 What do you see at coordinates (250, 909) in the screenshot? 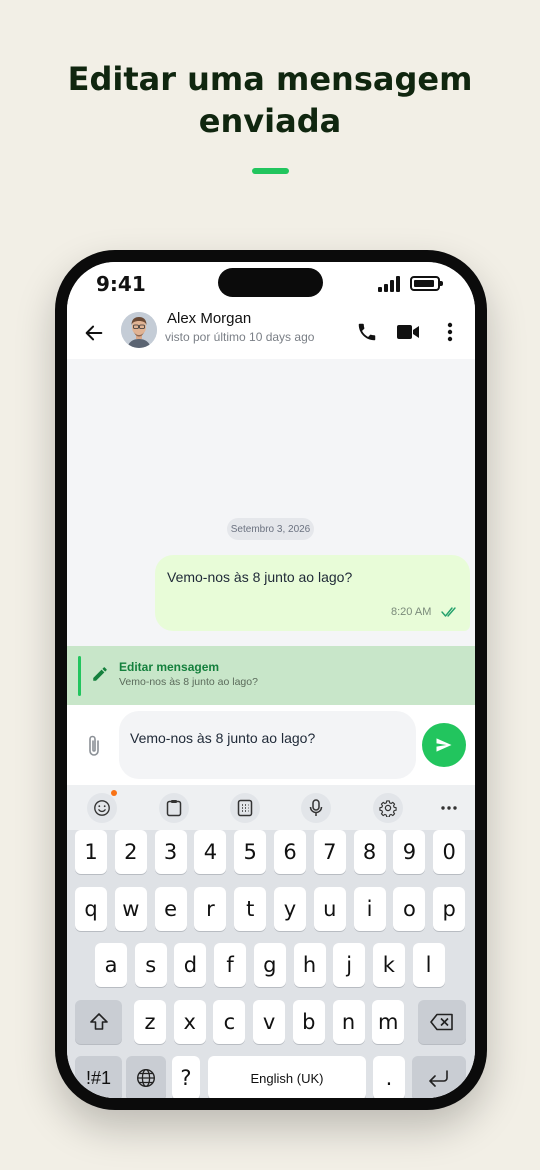
I see `key-t: t` at bounding box center [250, 909].